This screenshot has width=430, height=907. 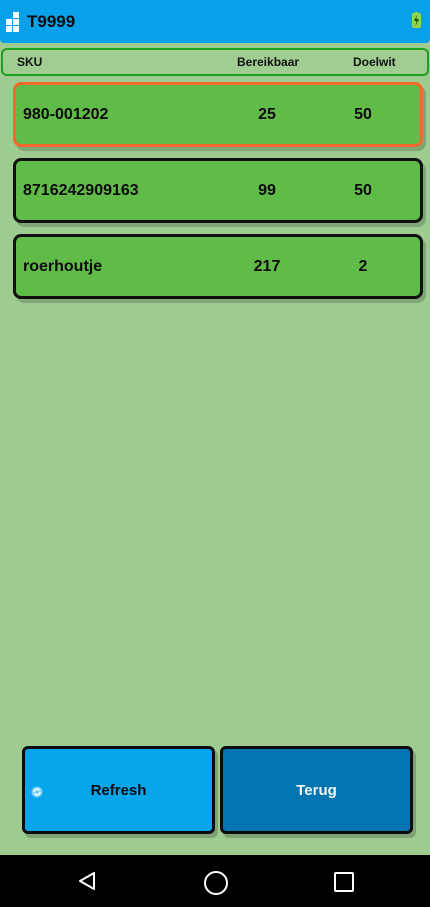 I want to click on cell-sku: 980-001202, so click(x=66, y=114).